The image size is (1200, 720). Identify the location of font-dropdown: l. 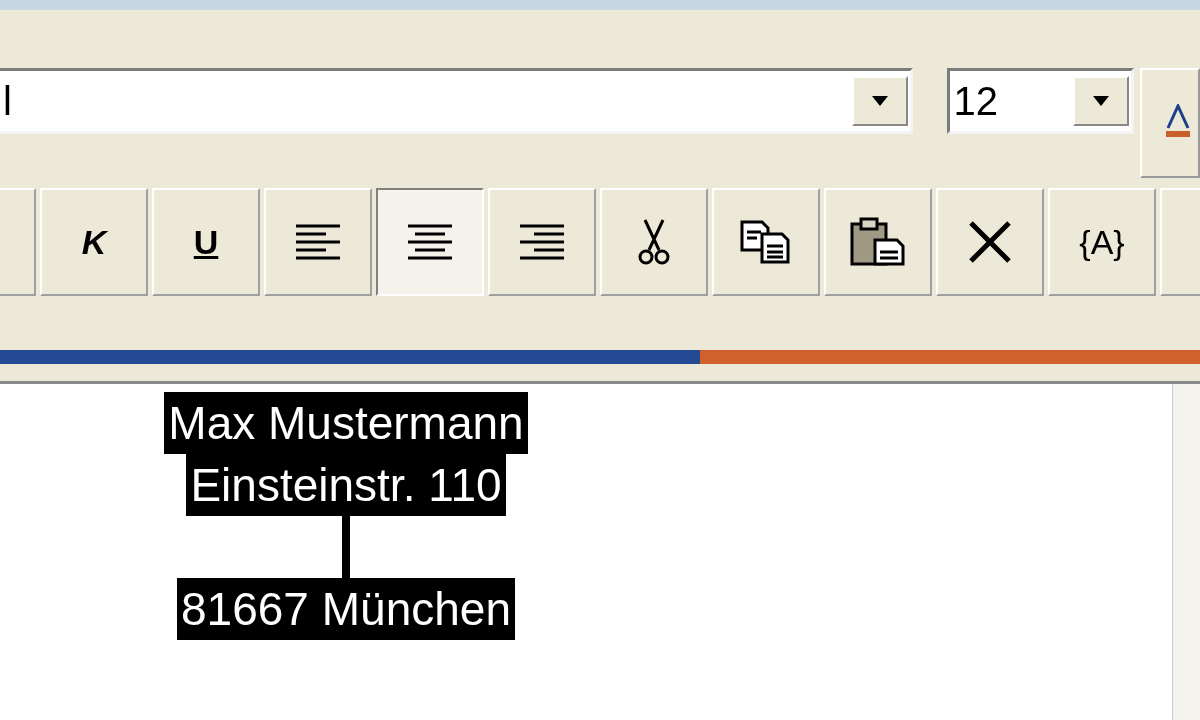
(456, 101).